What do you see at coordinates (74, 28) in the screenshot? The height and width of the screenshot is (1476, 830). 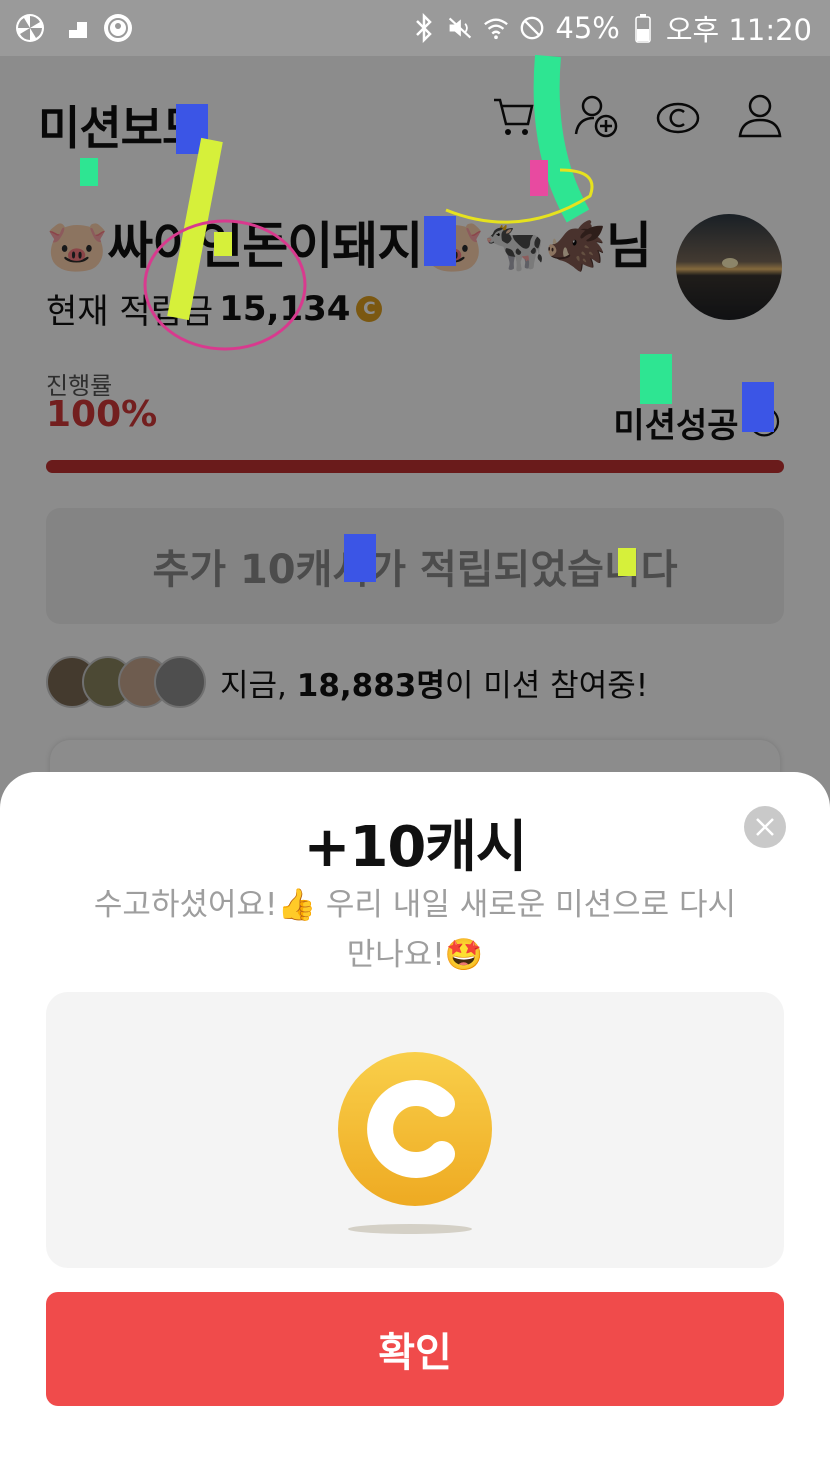 I see `stairs-icon` at bounding box center [74, 28].